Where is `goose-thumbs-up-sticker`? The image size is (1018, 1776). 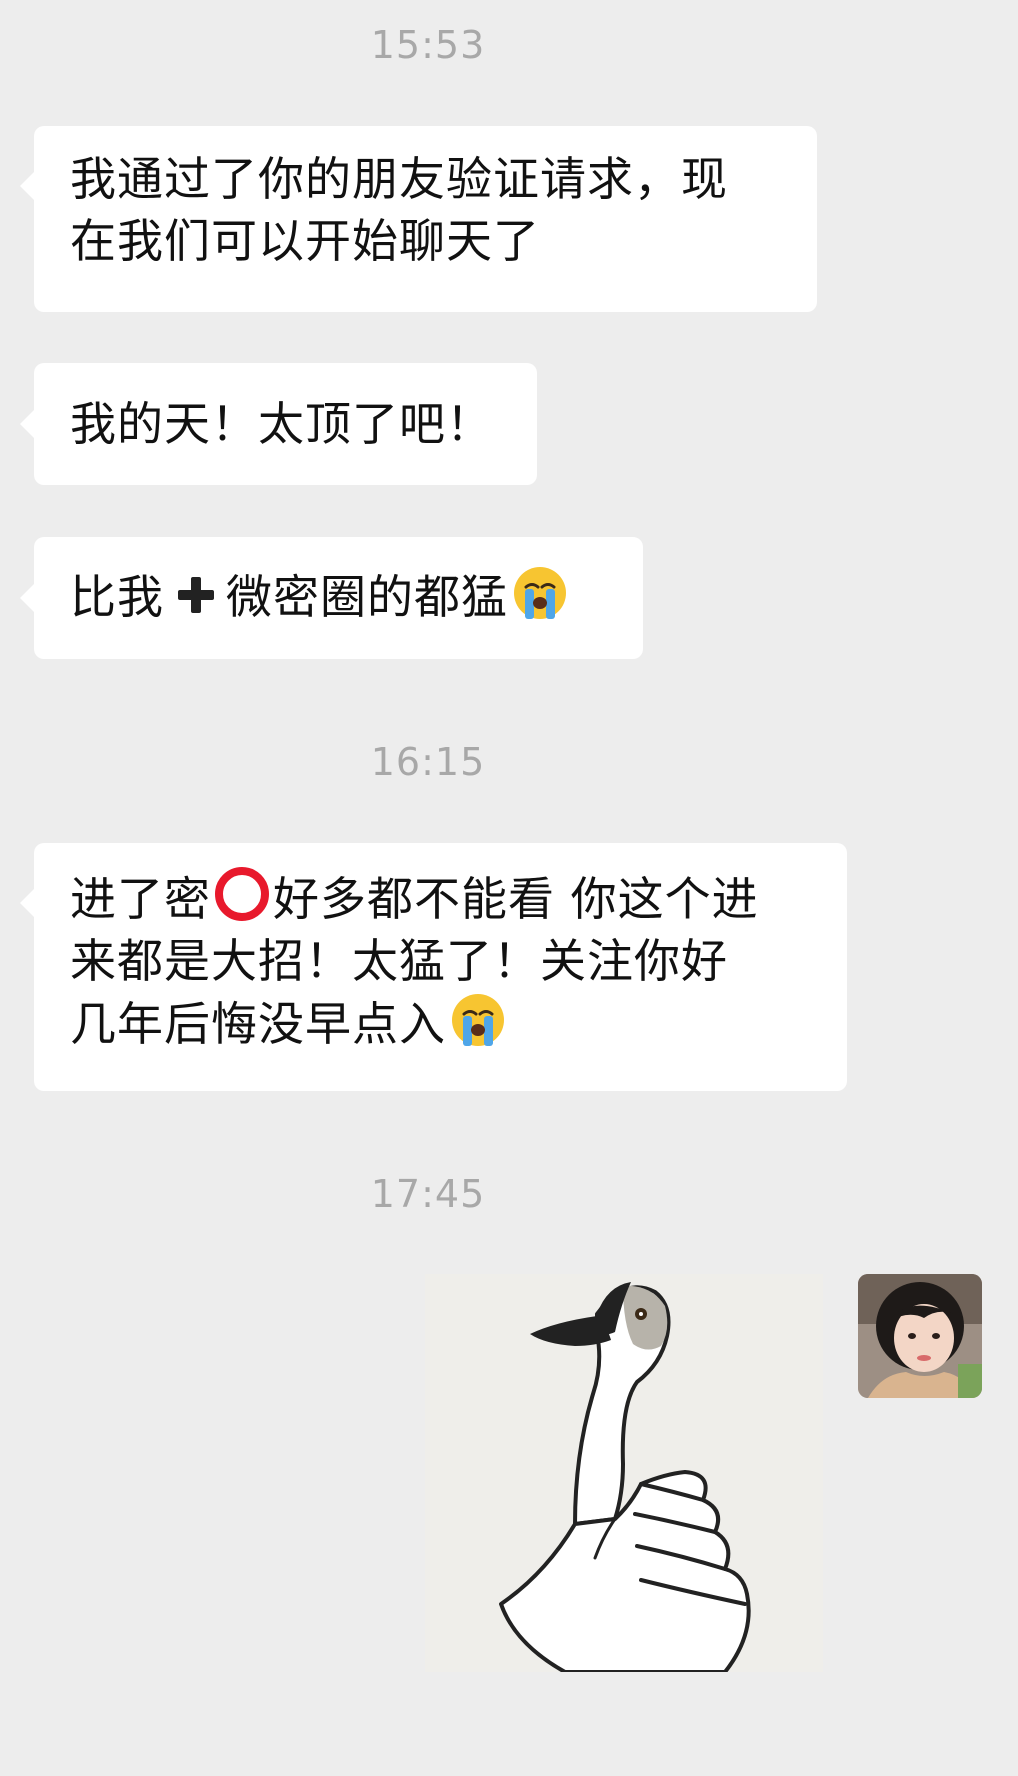
goose-thumbs-up-sticker is located at coordinates (624, 1474).